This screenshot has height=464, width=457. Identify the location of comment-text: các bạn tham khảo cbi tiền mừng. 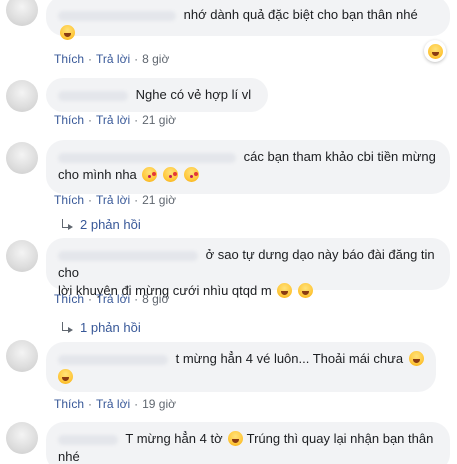
(339, 156).